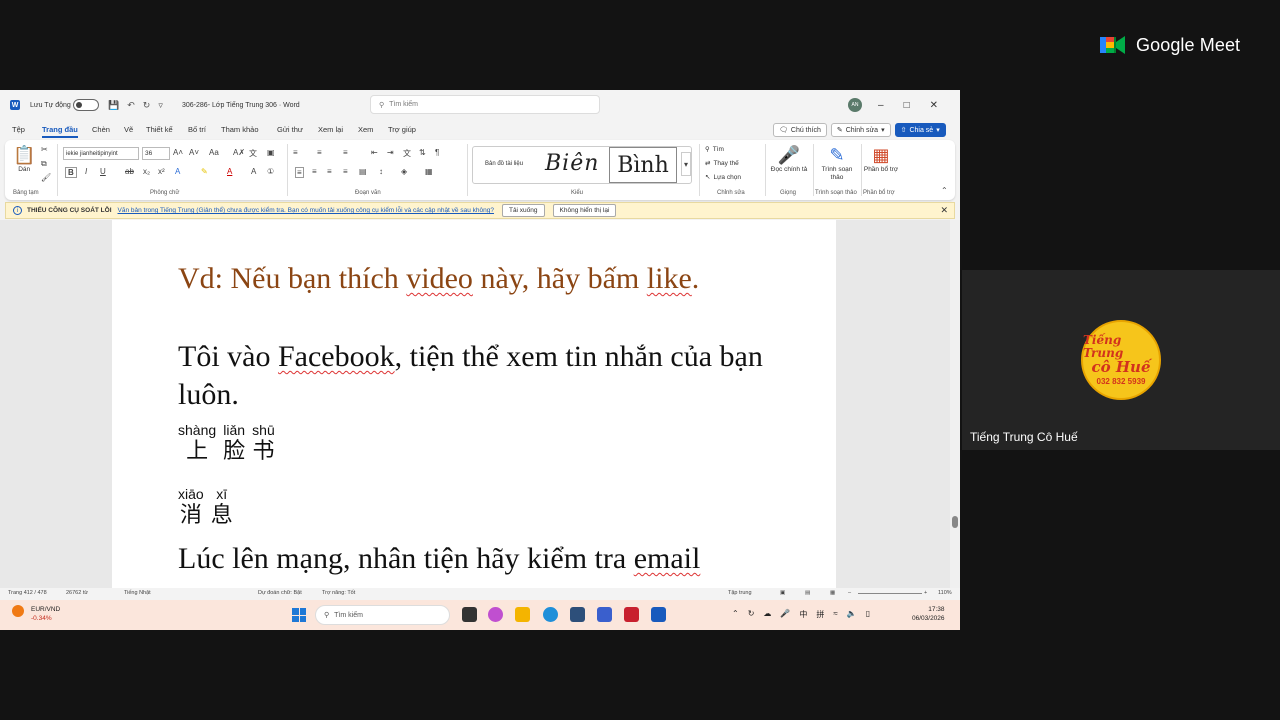 Image resolution: width=1280 pixels, height=720 pixels. Describe the element at coordinates (860, 130) in the screenshot. I see `editing-mode-button: ✎ Chỉnh sửa ▾` at that location.